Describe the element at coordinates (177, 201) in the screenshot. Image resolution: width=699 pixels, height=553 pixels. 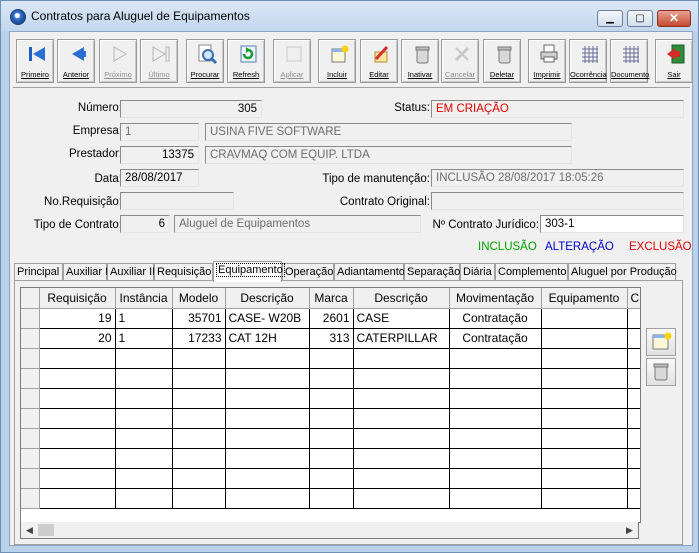
I see `no-requisicao-field` at that location.